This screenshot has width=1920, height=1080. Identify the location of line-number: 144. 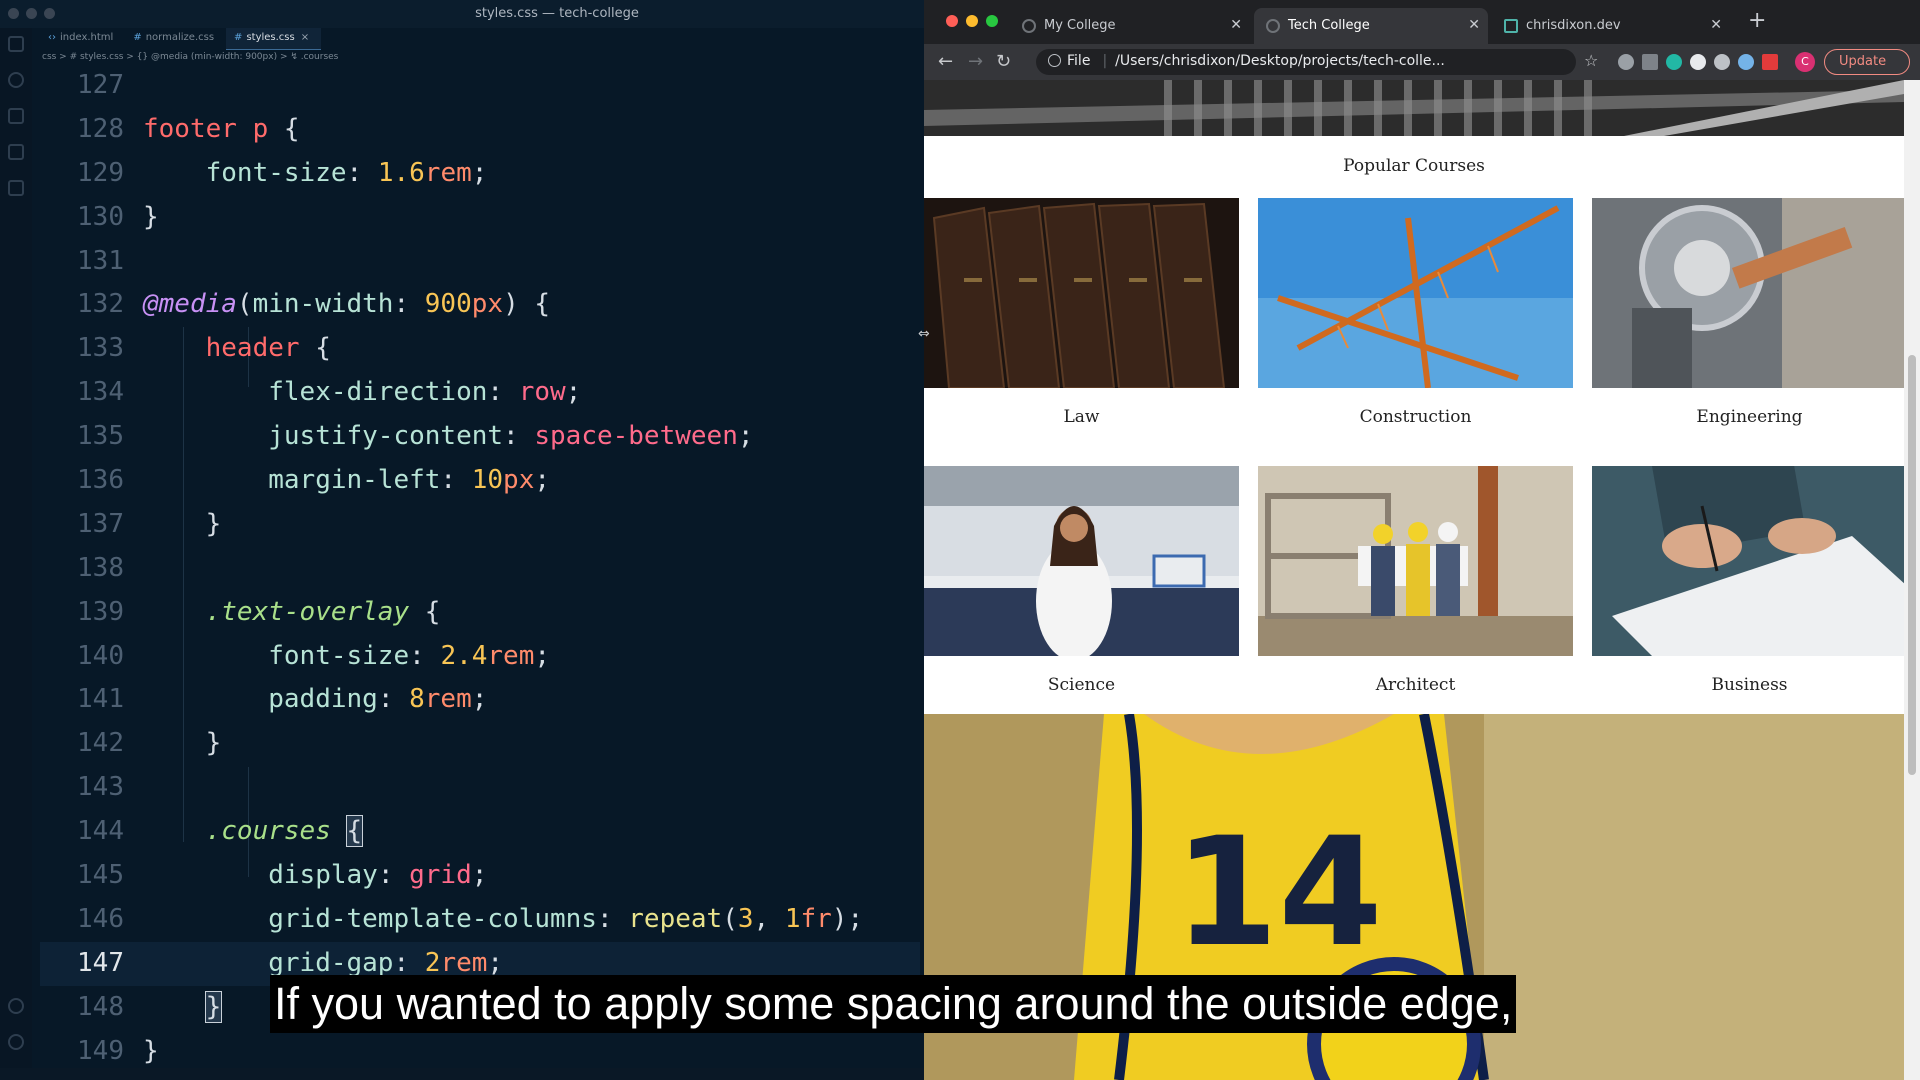
(100, 831).